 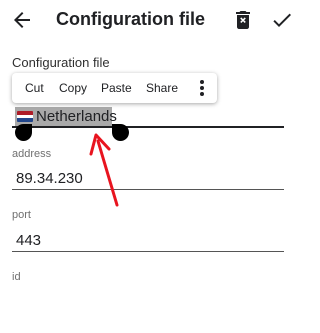 What do you see at coordinates (148, 251) in the screenshot?
I see `port-underline` at bounding box center [148, 251].